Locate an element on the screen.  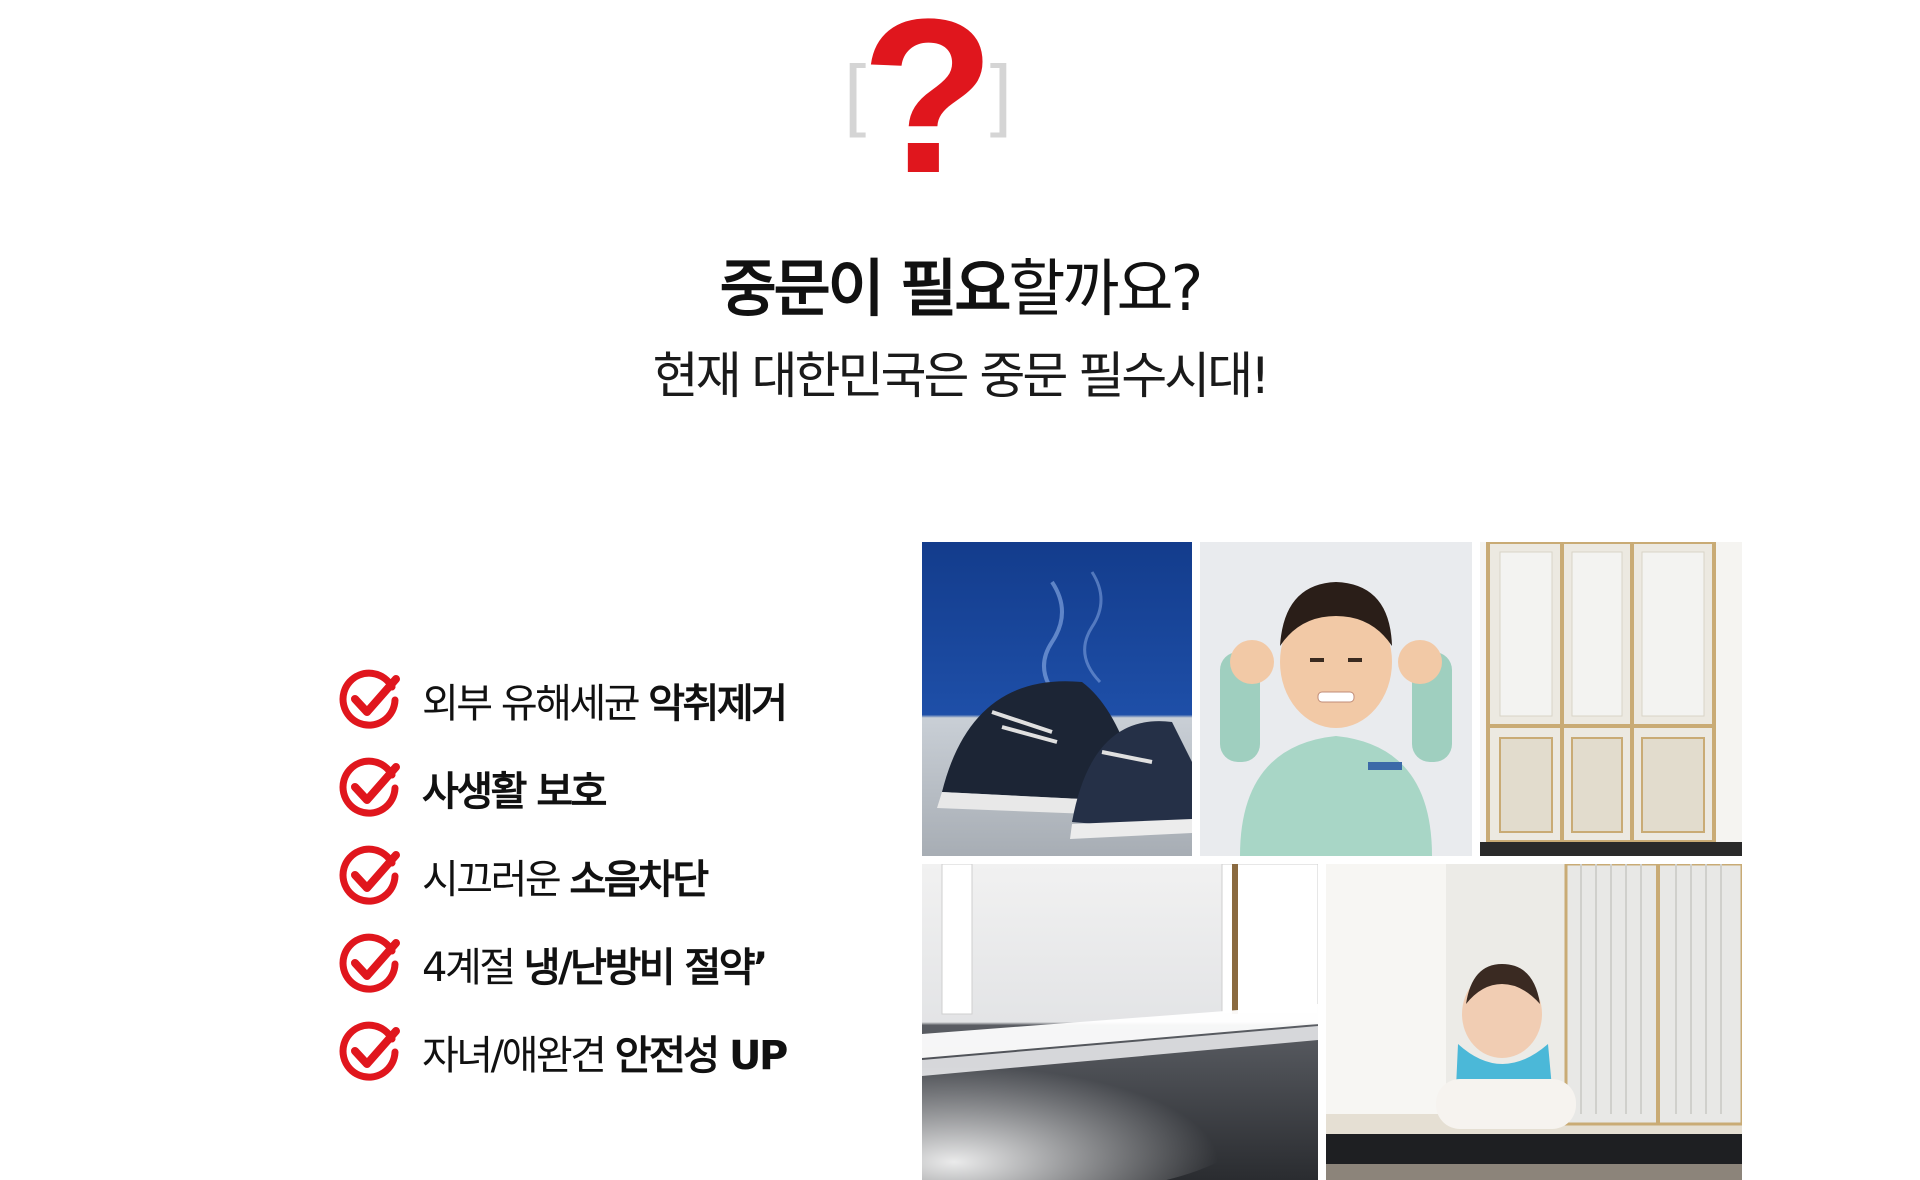
headline-bold: 중문이 필요 is located at coordinates (865, 288).